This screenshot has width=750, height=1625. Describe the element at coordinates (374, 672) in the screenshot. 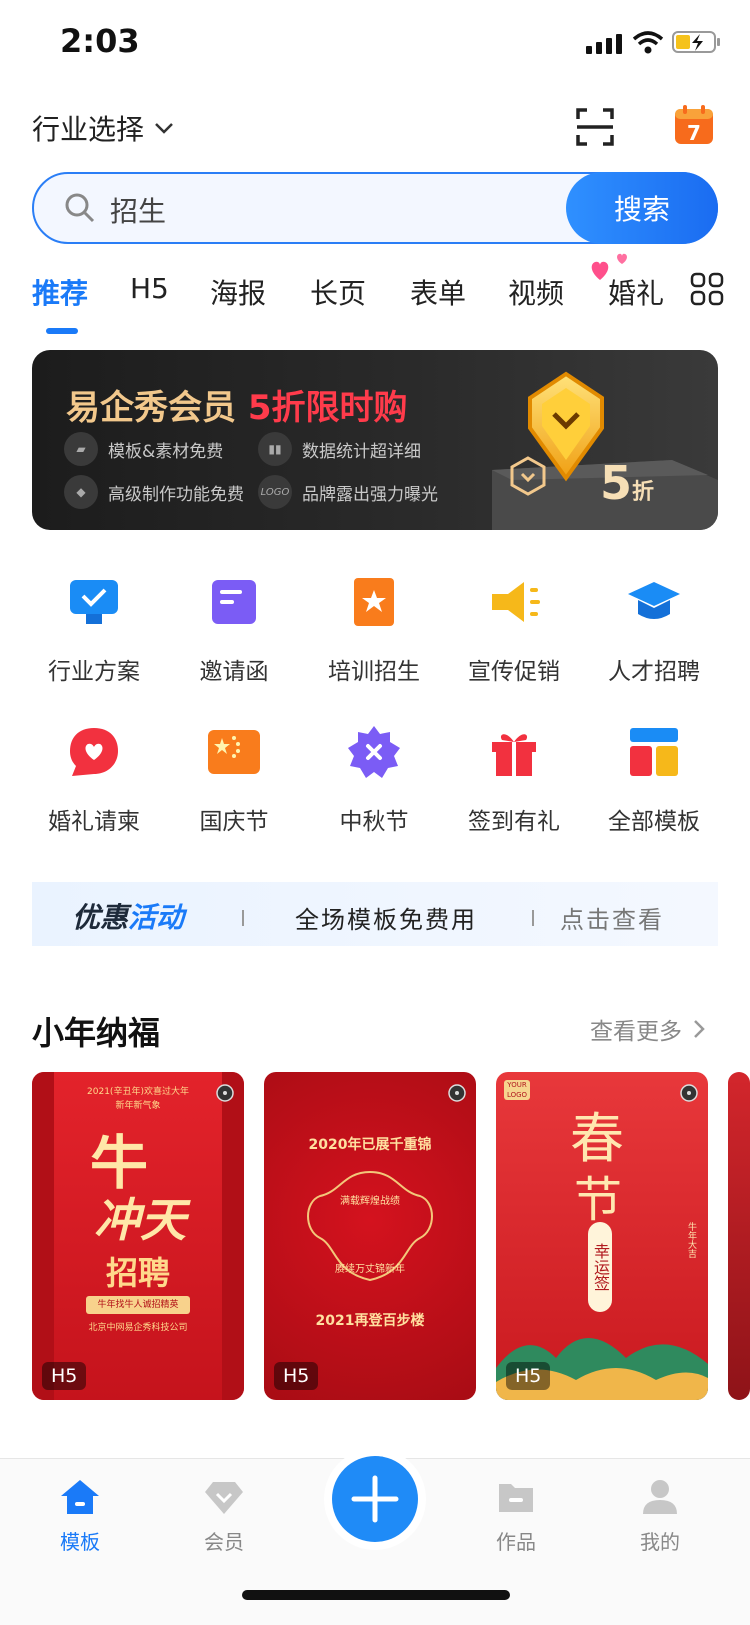

I see `category-label: 培训招生` at that location.